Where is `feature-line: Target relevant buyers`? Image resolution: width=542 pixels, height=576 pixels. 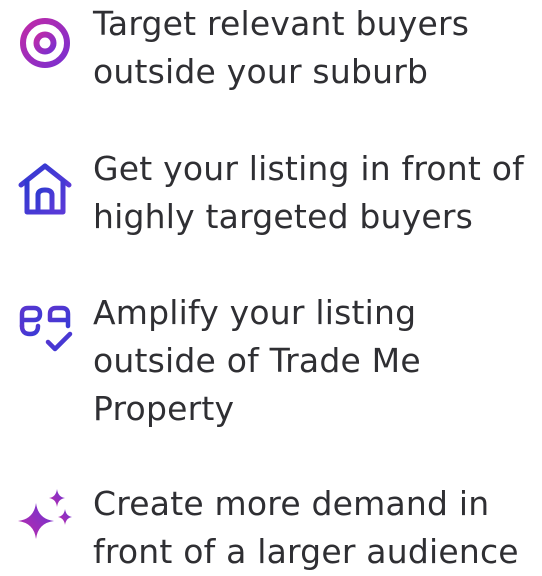
feature-line: Target relevant buyers is located at coordinates (281, 23).